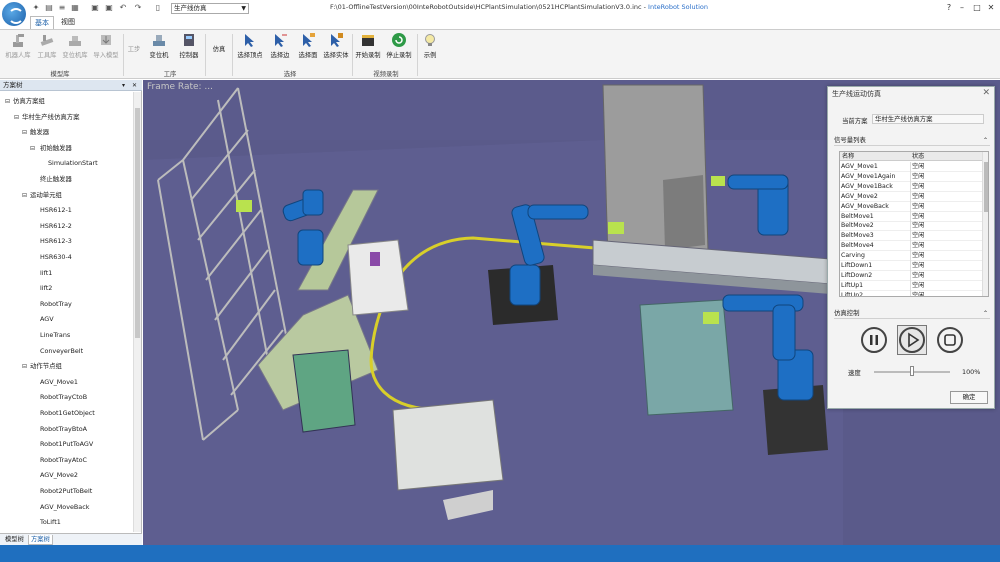  I want to click on tree-node: Robot1GetObject, so click(62, 413).